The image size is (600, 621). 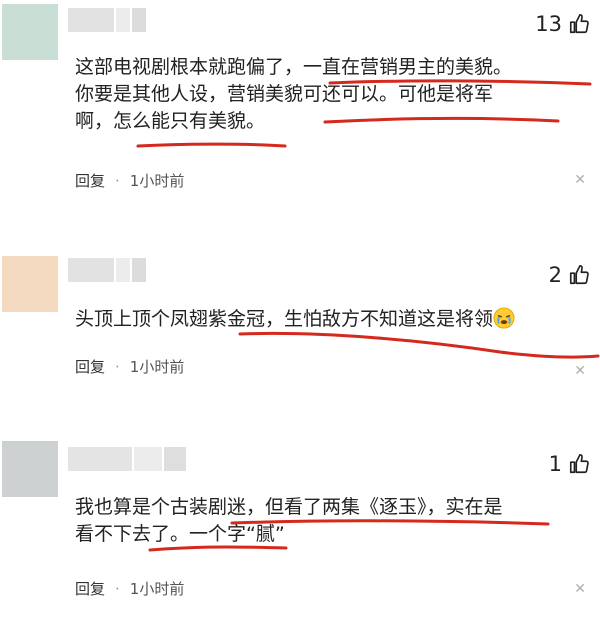 I want to click on comment-line: 我也算是个古装剧迷，但看了两集《逐玉》，实在是, so click(x=289, y=507).